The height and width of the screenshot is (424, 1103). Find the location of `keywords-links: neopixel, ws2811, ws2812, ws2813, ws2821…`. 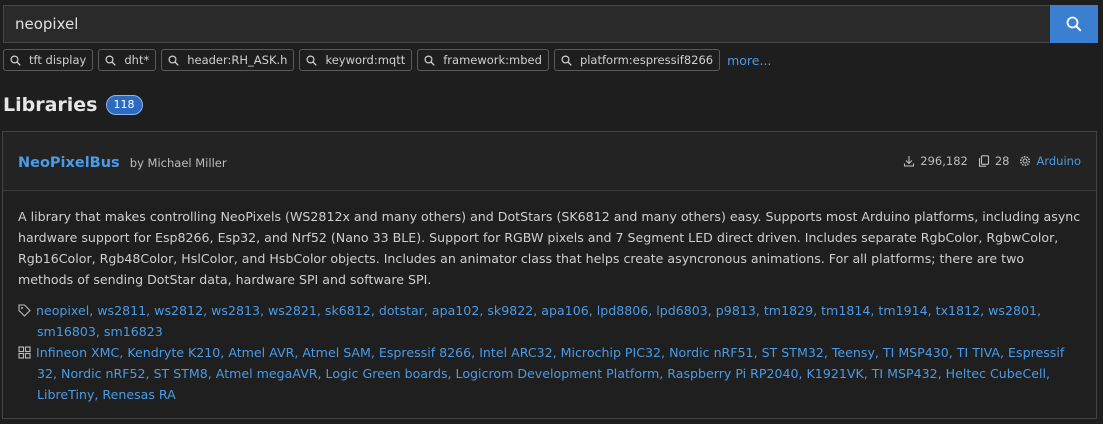

keywords-links: neopixel, ws2811, ws2812, ws2813, ws2821… is located at coordinates (538, 321).